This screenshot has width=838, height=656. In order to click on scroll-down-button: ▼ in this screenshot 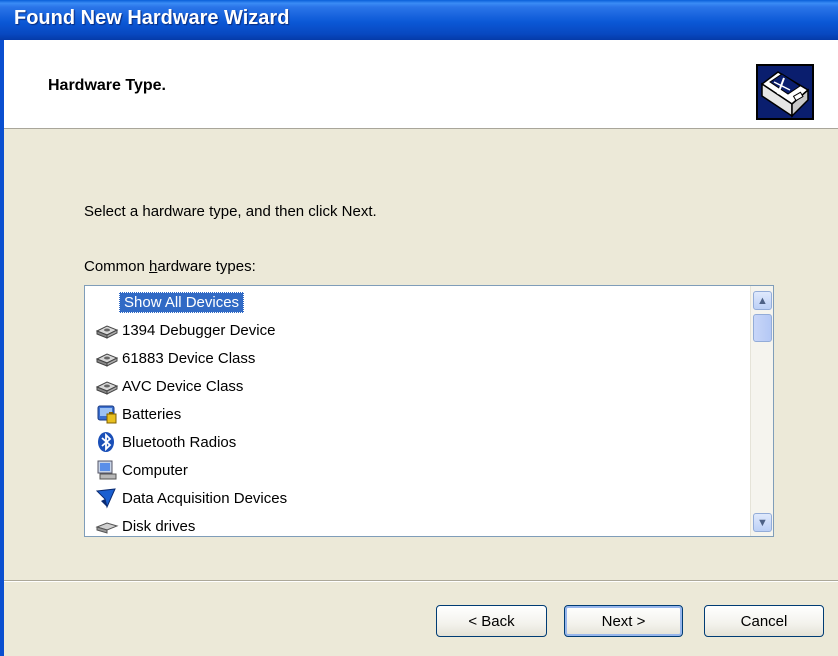, I will do `click(762, 522)`.